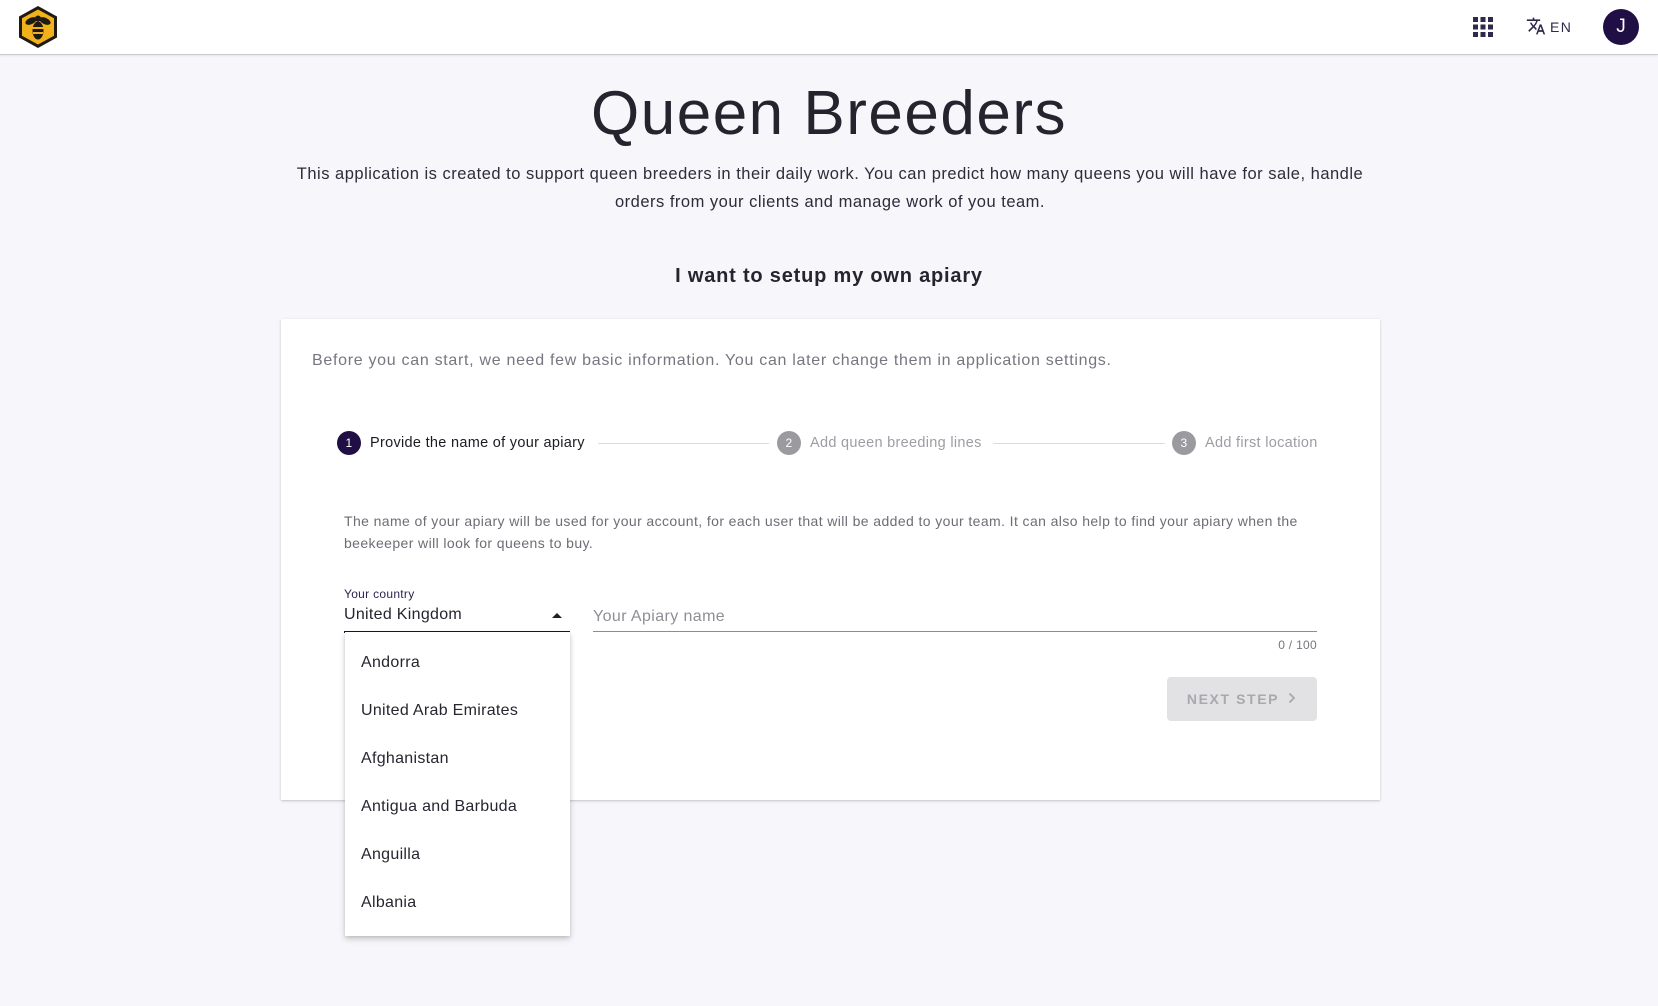  What do you see at coordinates (1621, 27) in the screenshot?
I see `user-avatar: J` at bounding box center [1621, 27].